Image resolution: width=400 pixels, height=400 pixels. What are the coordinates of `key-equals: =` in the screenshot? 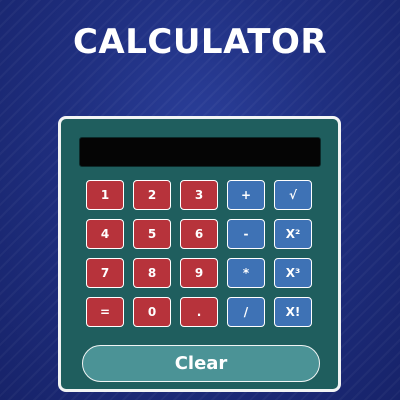 It's located at (105, 312).